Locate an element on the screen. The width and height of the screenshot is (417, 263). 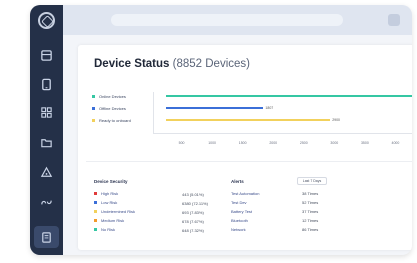
chart-data-label: 1807 is located at coordinates (269, 108).